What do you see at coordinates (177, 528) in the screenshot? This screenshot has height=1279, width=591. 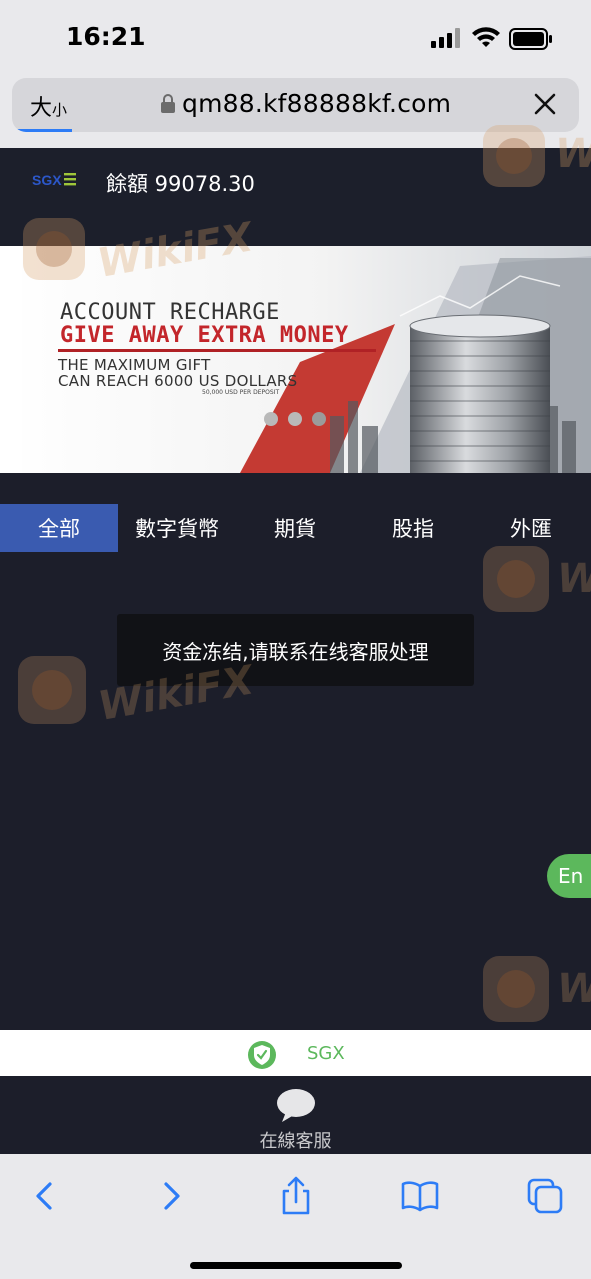 I see `tab-crypto: 數字貨幣` at bounding box center [177, 528].